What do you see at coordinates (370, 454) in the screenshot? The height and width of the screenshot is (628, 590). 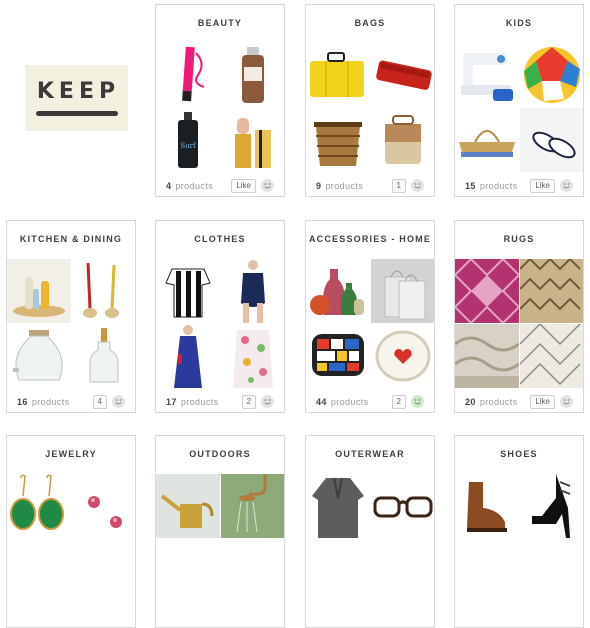 I see `card-title: OUTERWEAR` at bounding box center [370, 454].